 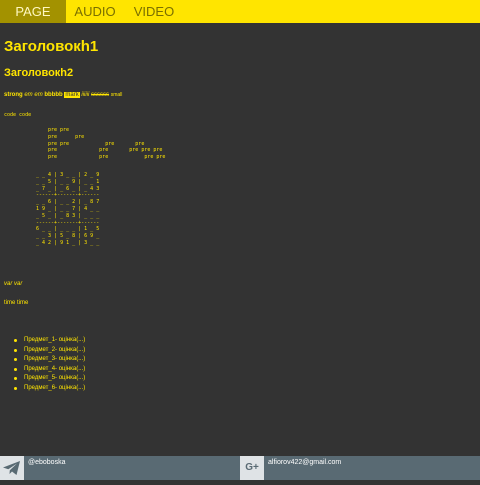 What do you see at coordinates (38, 95) in the screenshot?
I see `em-text-2: em` at bounding box center [38, 95].